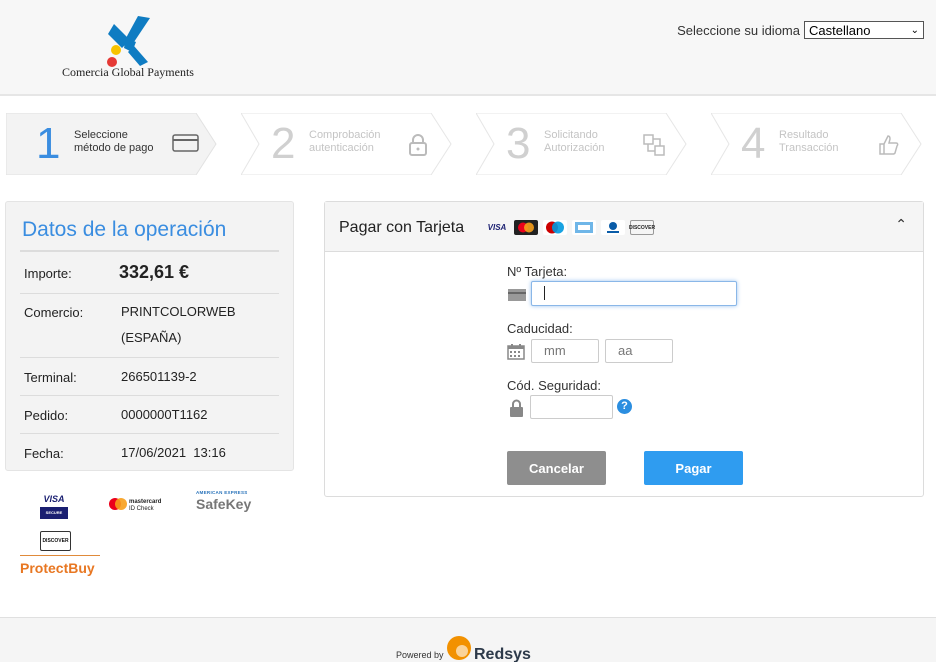 This screenshot has height=662, width=936. I want to click on maestro-brand-icon, so click(555, 227).